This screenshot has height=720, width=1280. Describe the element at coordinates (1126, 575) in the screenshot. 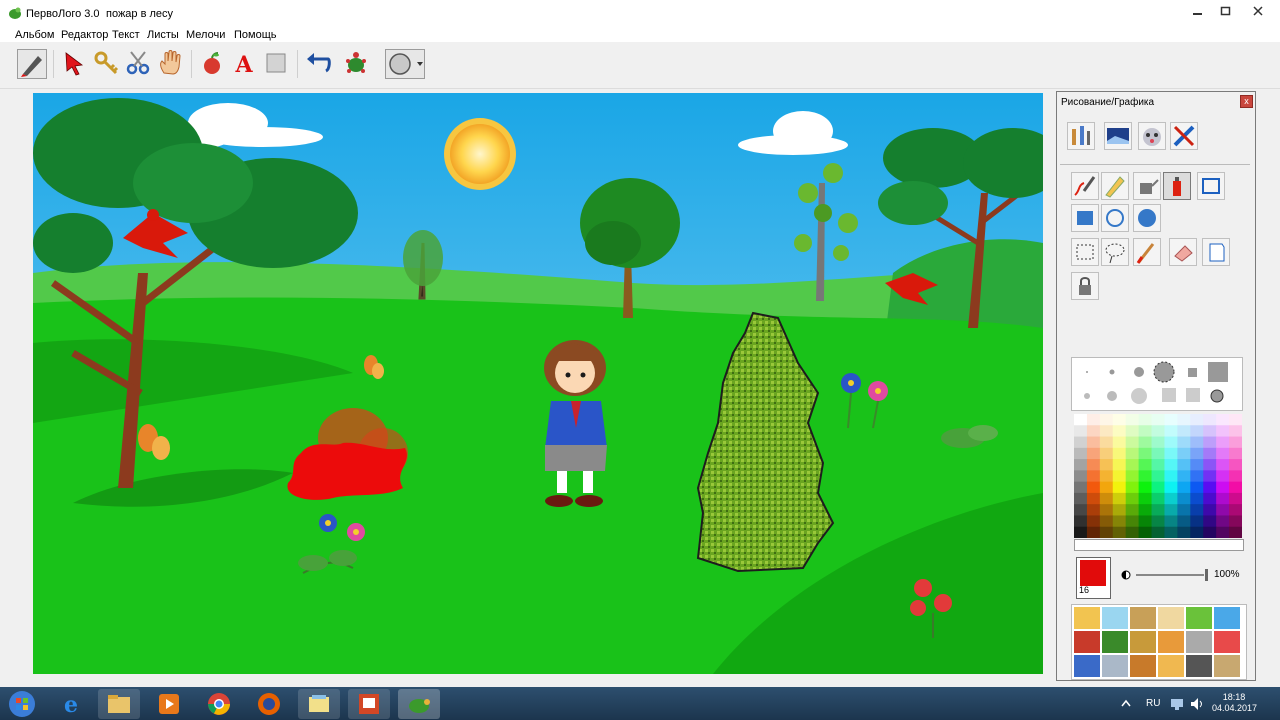

I see `opacity-icon` at that location.